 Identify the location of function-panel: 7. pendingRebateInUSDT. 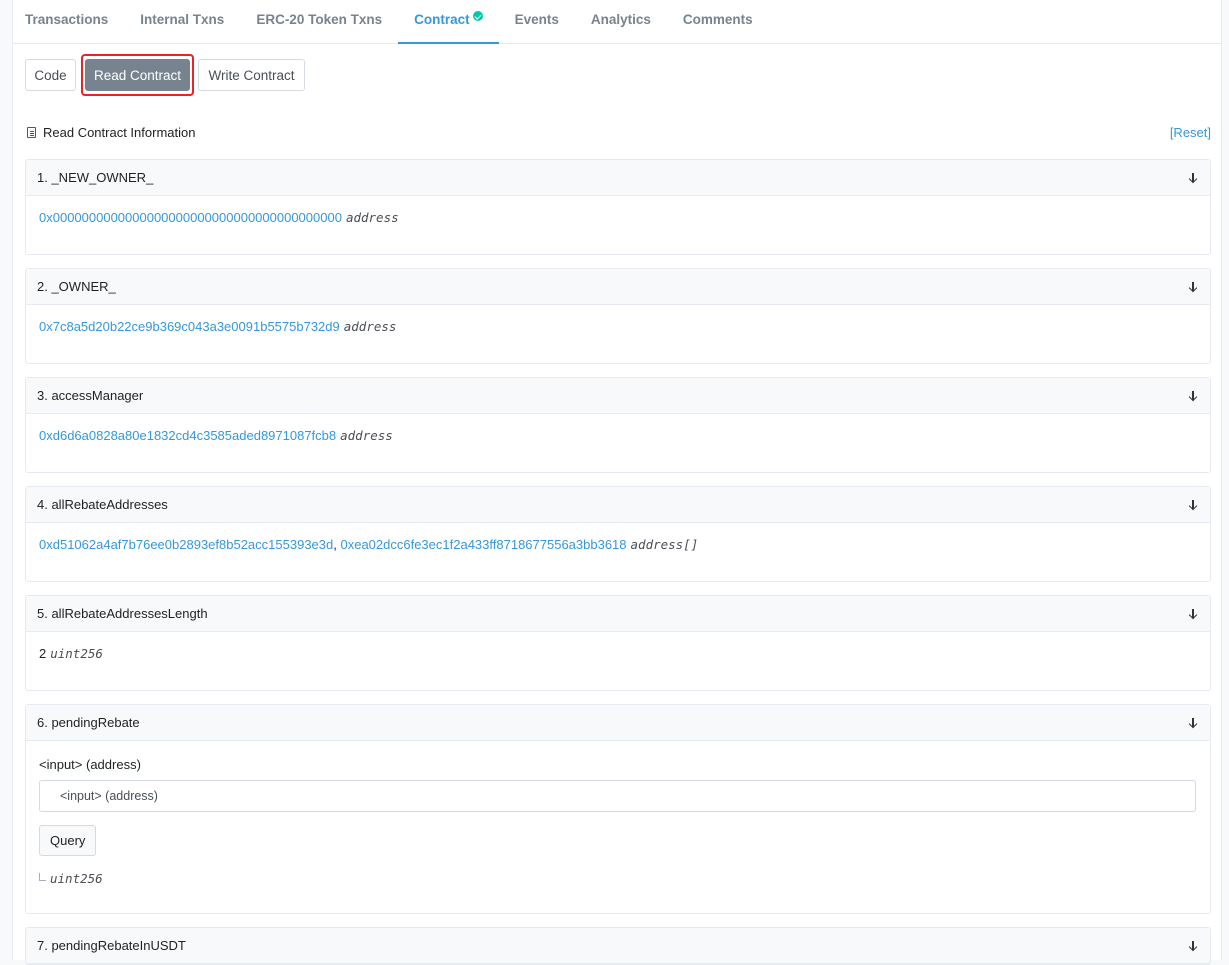
(618, 946).